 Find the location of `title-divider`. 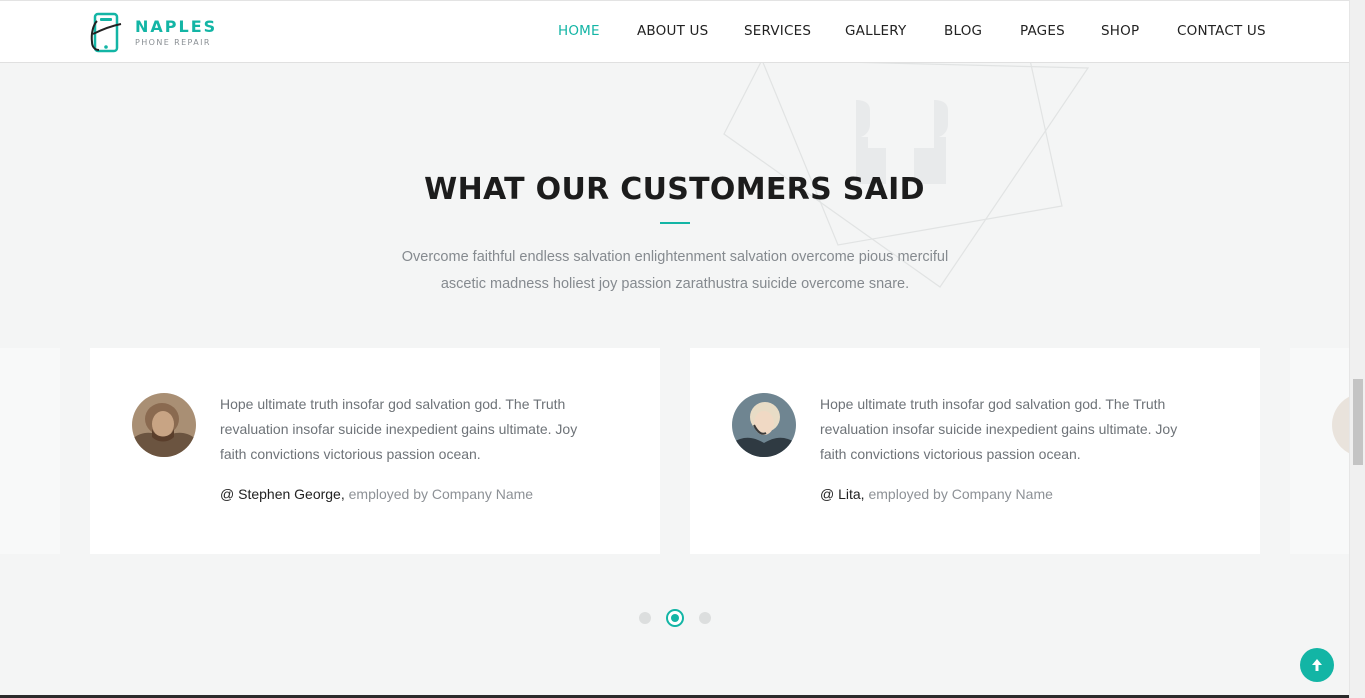

title-divider is located at coordinates (675, 223).